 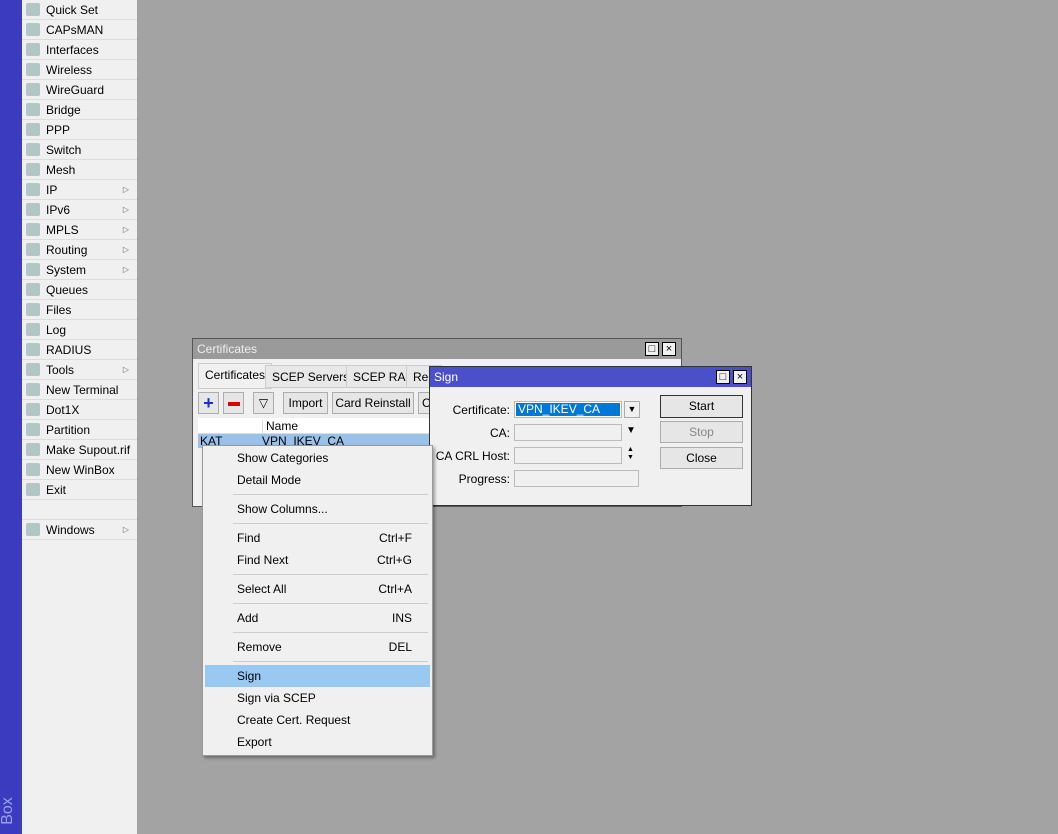 I want to click on sign-titlebar: Sign, so click(x=590, y=377).